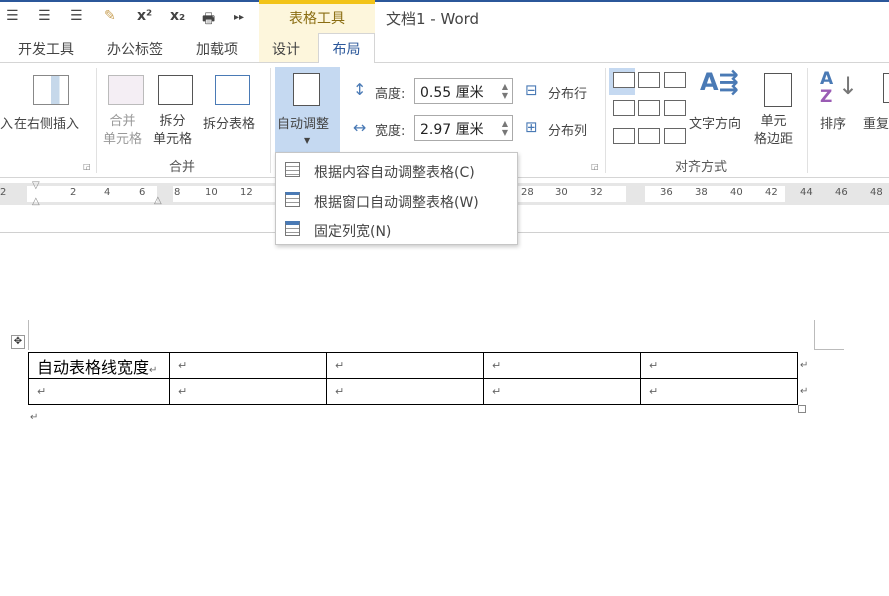  What do you see at coordinates (346, 48) in the screenshot?
I see `tab-layout: 布局` at bounding box center [346, 48].